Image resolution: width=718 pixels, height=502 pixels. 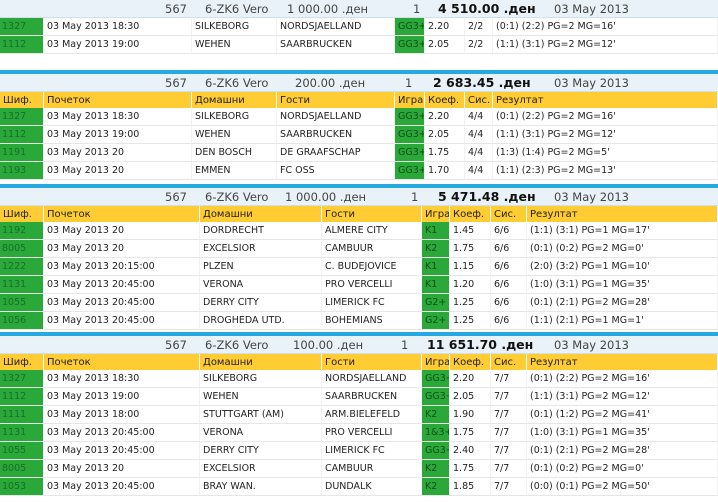 I want to click on ticket-stake: 1 000.00 .ден, so click(x=328, y=9).